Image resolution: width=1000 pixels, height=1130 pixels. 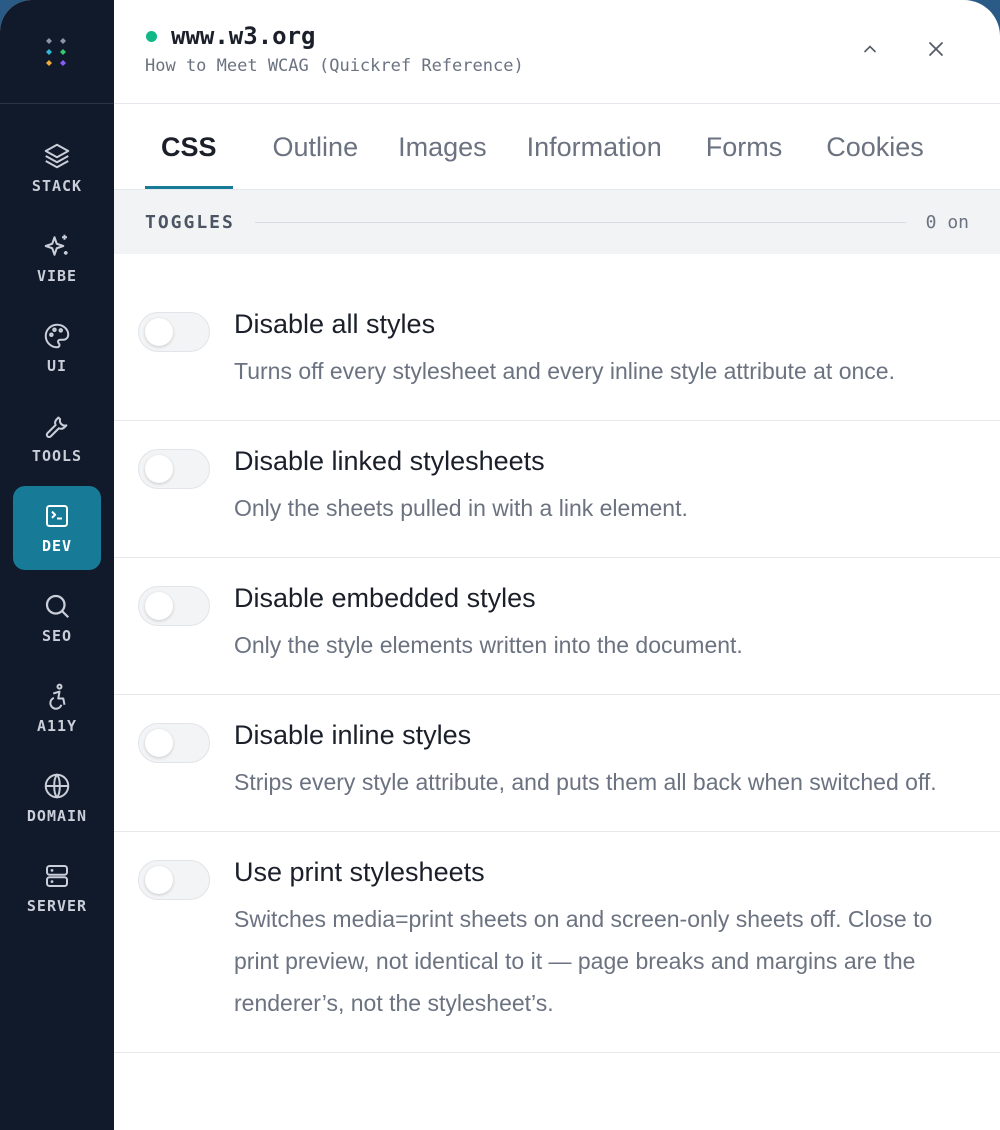 What do you see at coordinates (316, 147) in the screenshot?
I see `tab-outline: Outline` at bounding box center [316, 147].